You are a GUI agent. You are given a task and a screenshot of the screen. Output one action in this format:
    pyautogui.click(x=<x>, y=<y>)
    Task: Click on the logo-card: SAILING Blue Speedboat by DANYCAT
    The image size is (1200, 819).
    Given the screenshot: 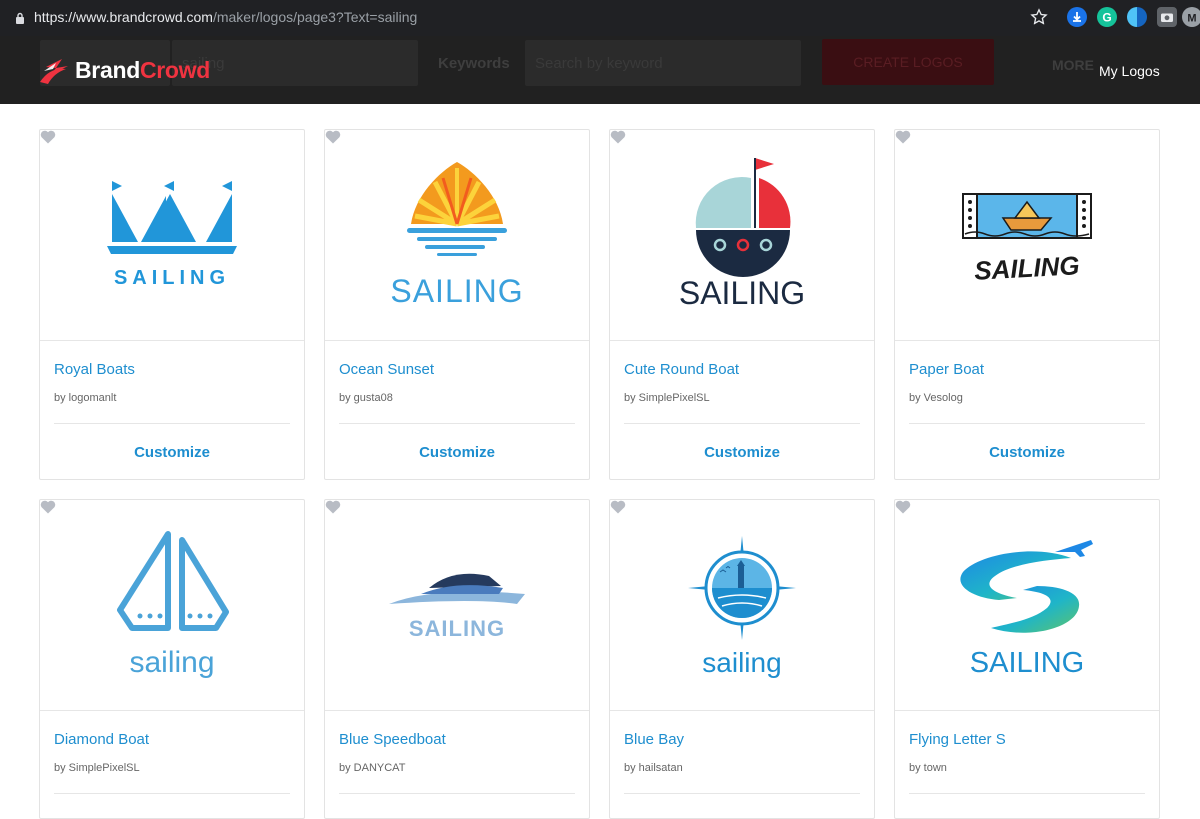 What is the action you would take?
    pyautogui.click(x=457, y=659)
    